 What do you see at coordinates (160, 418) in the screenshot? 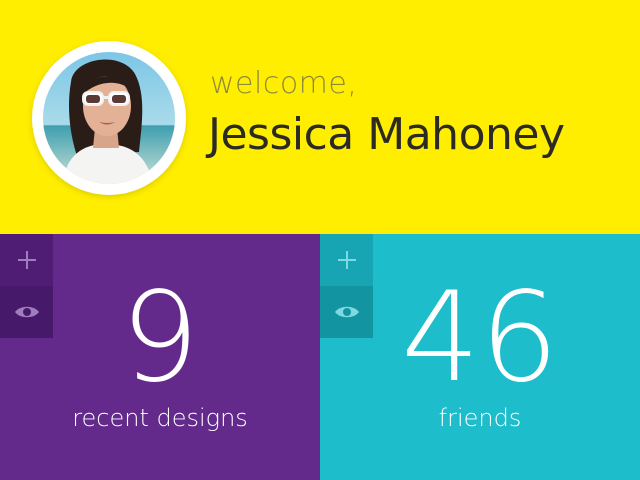
I see `recent-designs-label: recent designs` at bounding box center [160, 418].